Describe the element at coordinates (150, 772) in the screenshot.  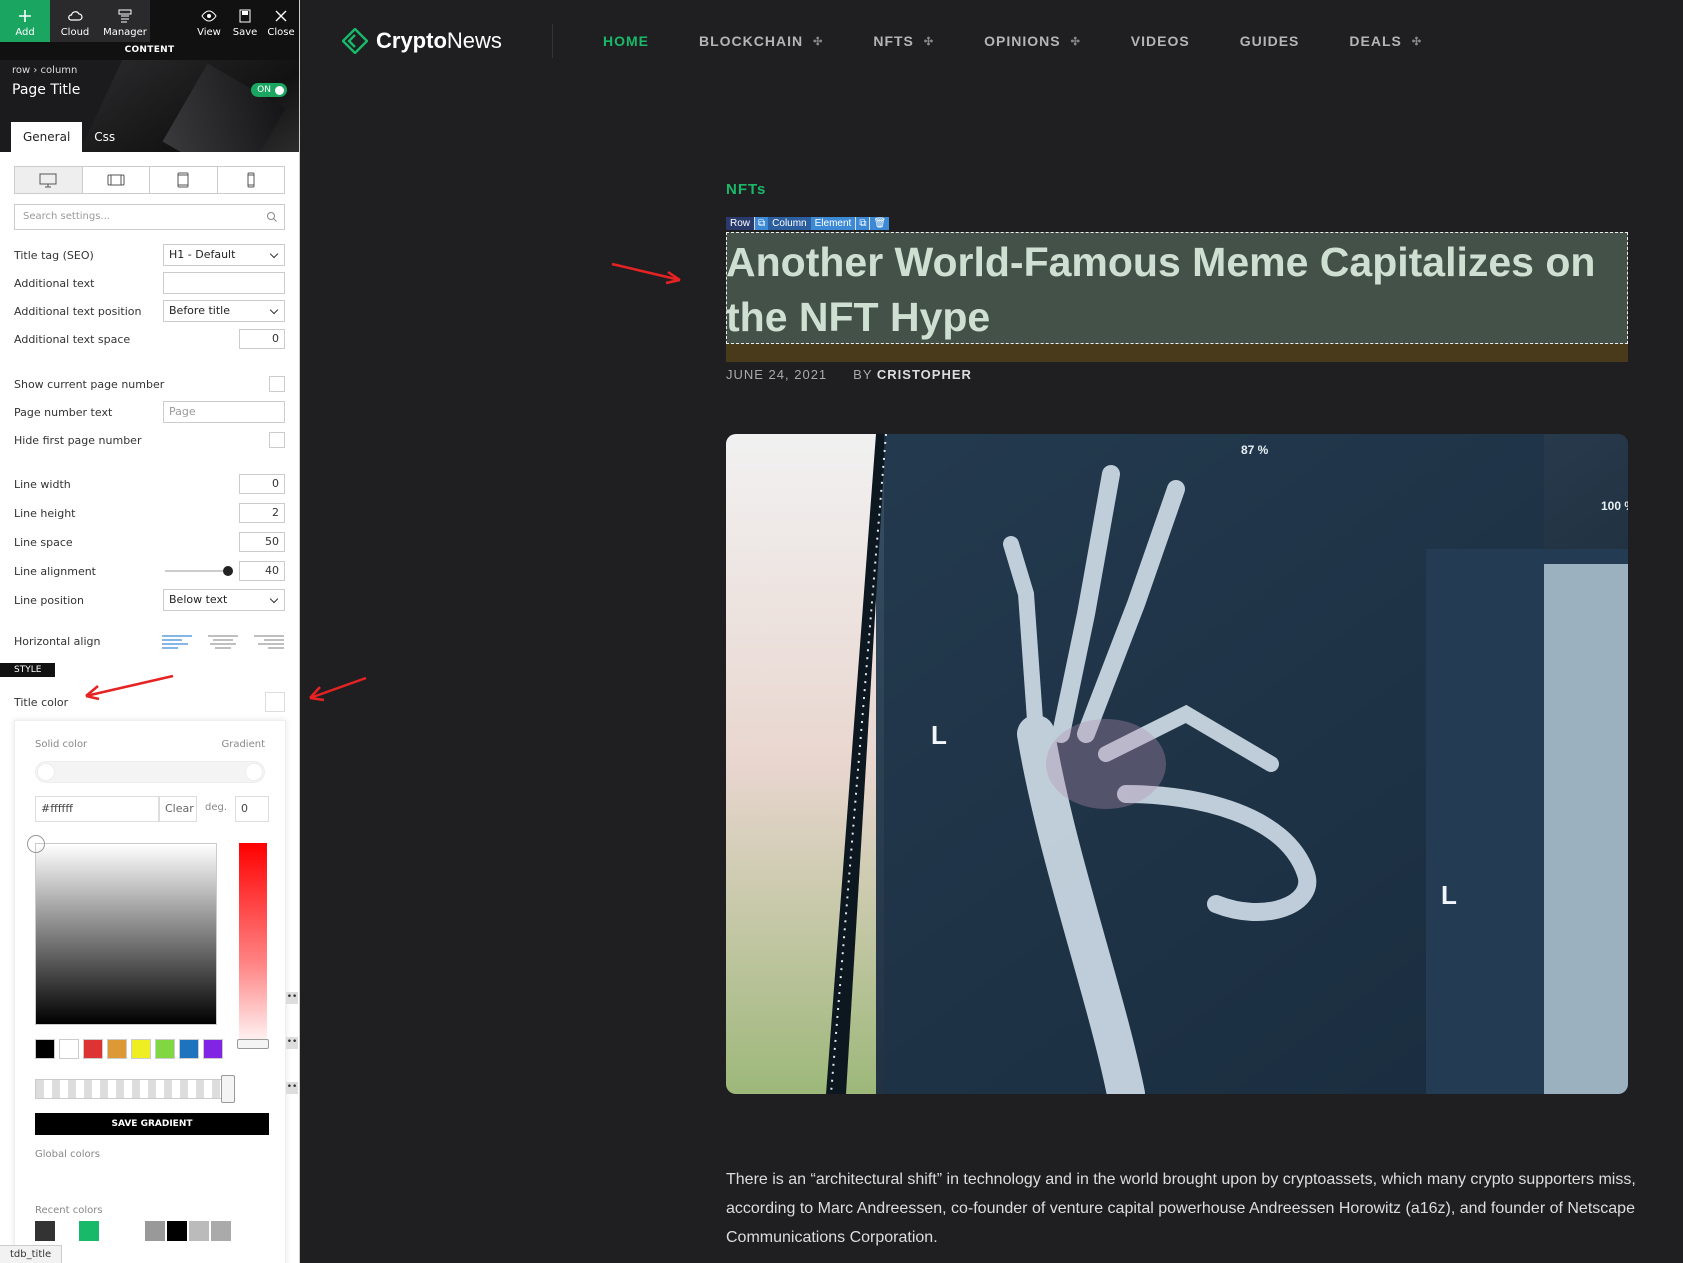
I see `gradient-track` at that location.